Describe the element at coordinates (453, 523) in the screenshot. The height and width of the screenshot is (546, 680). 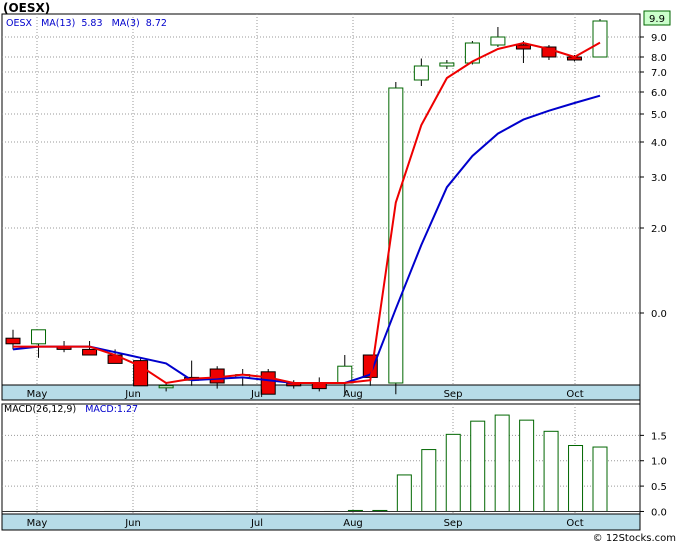
I see `macd-x-tick-label: Sep` at that location.